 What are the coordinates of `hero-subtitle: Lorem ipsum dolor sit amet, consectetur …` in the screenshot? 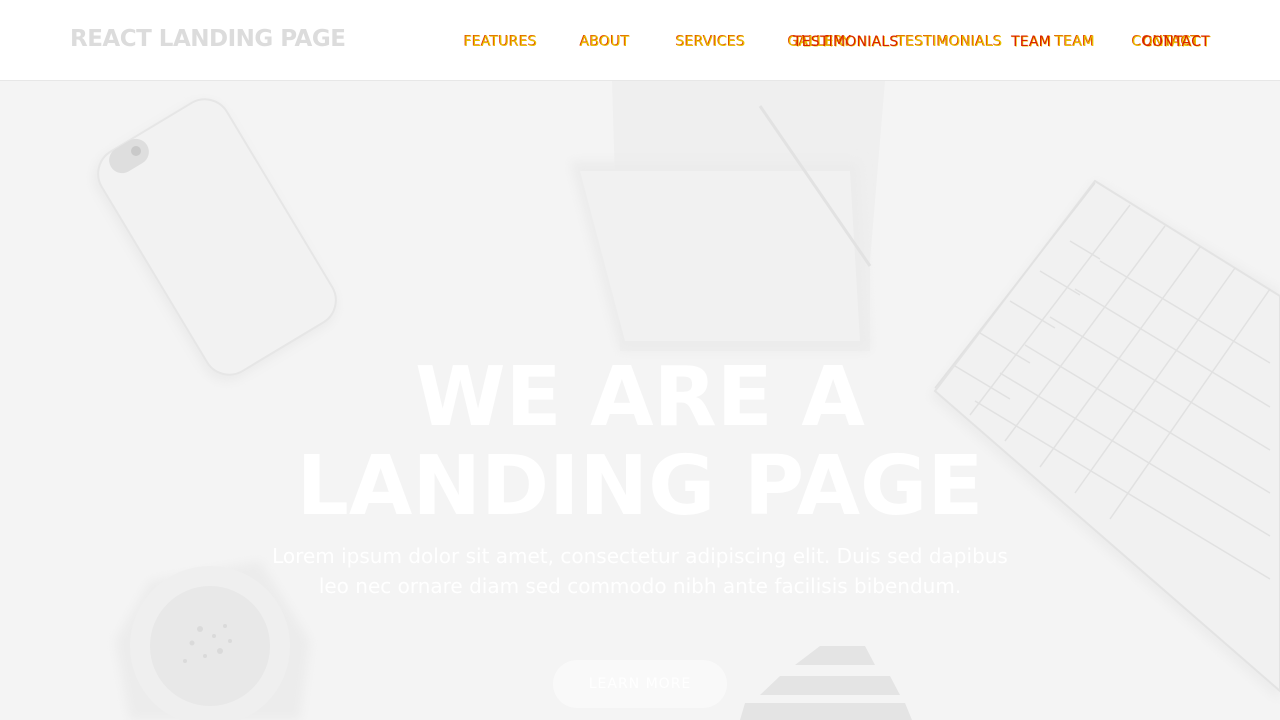 It's located at (640, 571).